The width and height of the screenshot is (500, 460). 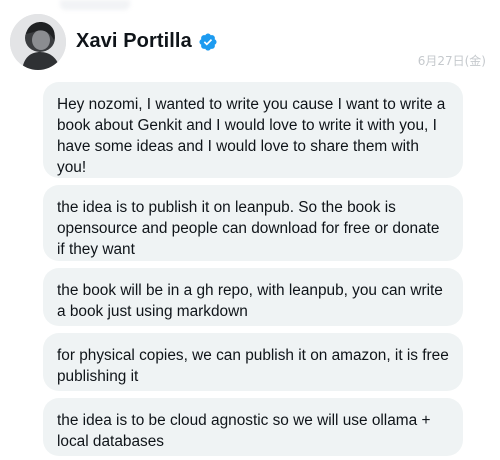 What do you see at coordinates (134, 41) in the screenshot?
I see `sender-name: Xavi Portilla` at bounding box center [134, 41].